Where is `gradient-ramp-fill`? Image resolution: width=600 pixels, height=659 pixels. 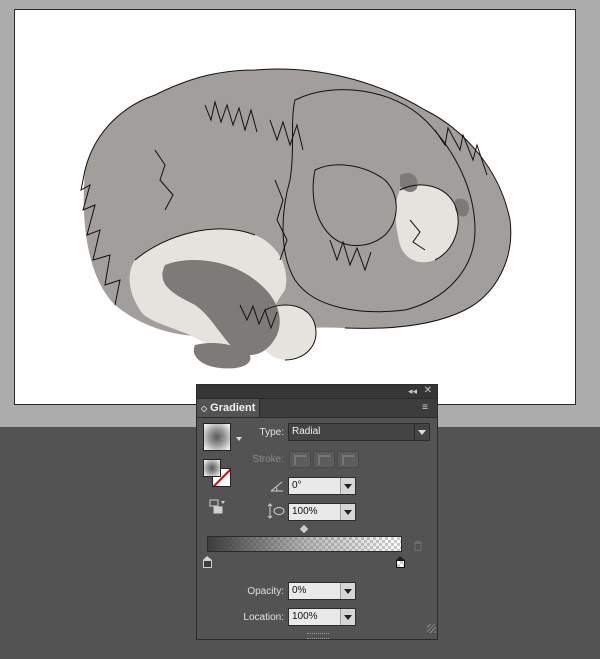
gradient-ramp-fill is located at coordinates (304, 544).